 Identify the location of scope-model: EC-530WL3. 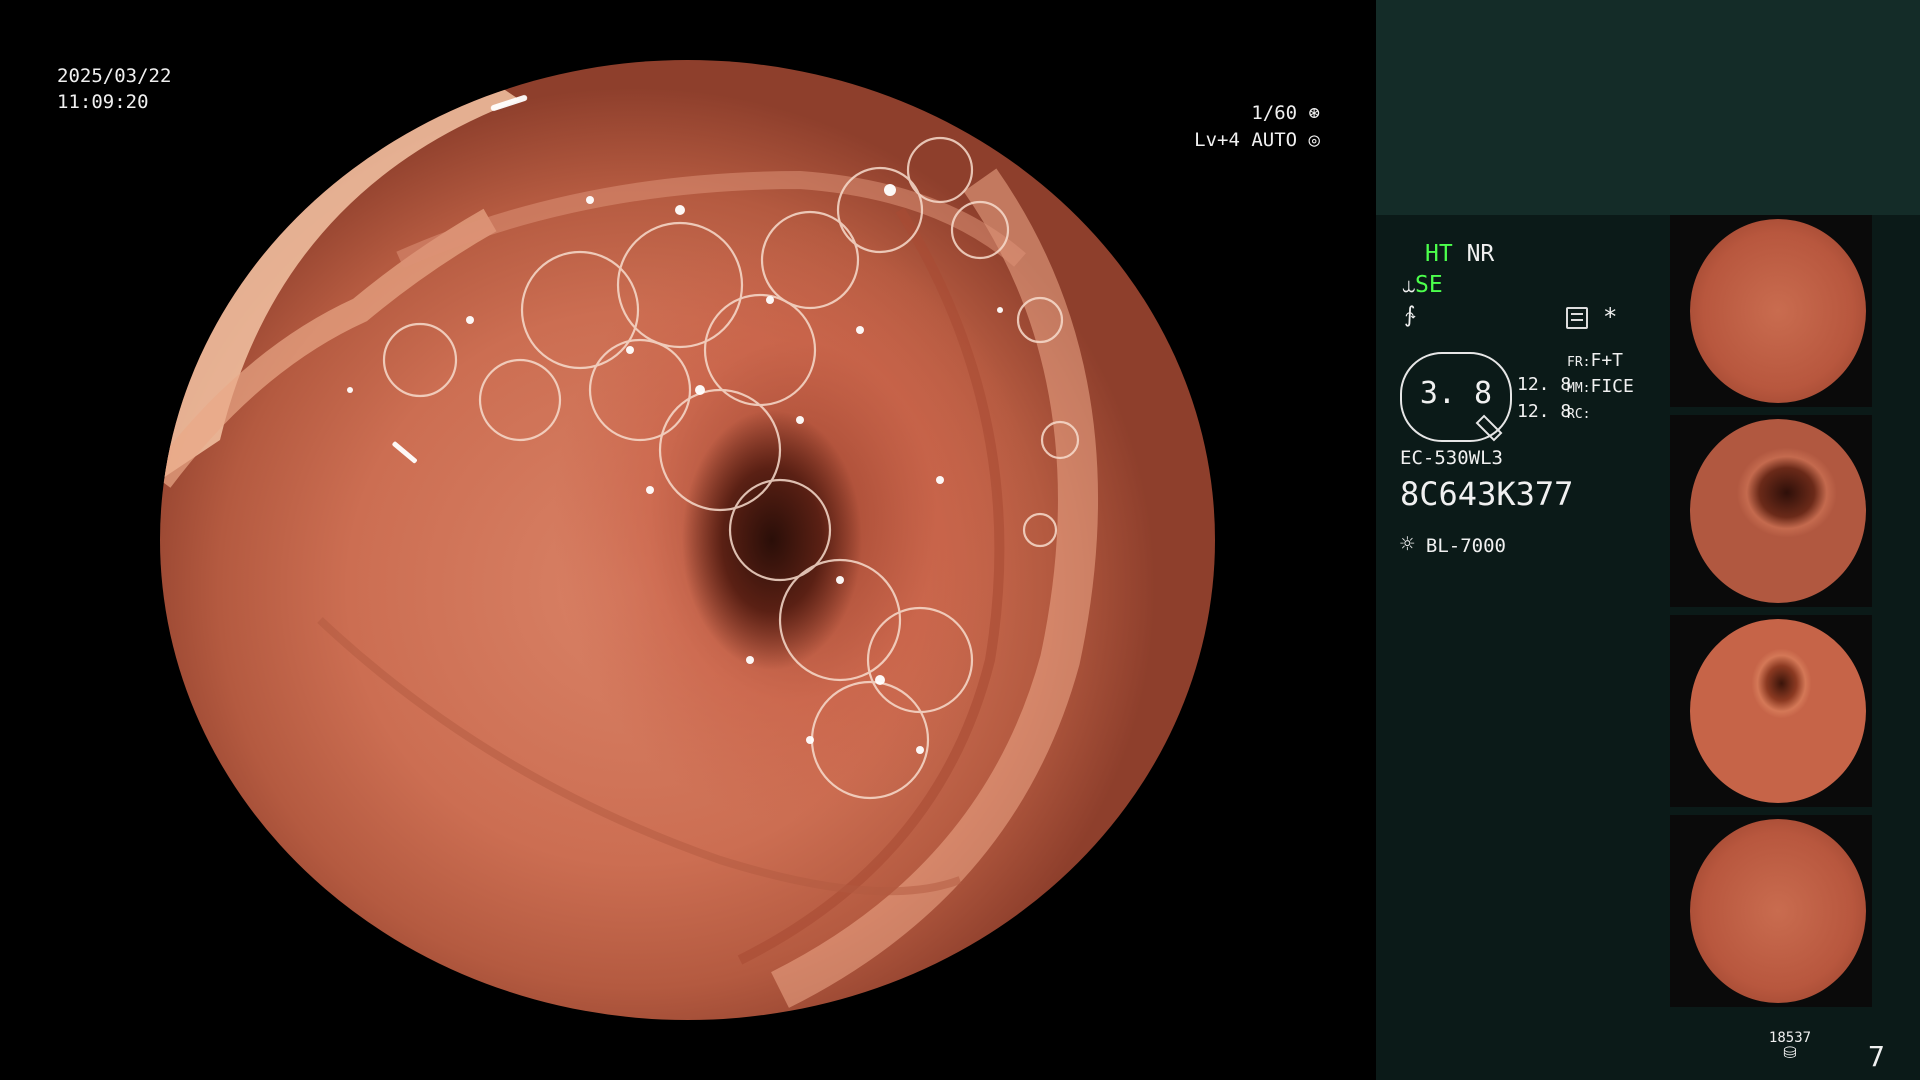
(1451, 458).